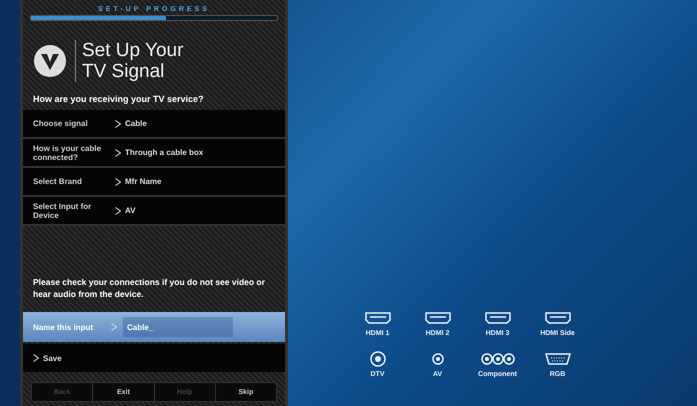 Image resolution: width=697 pixels, height=406 pixels. What do you see at coordinates (133, 50) in the screenshot?
I see `page-title: Set Up Your` at bounding box center [133, 50].